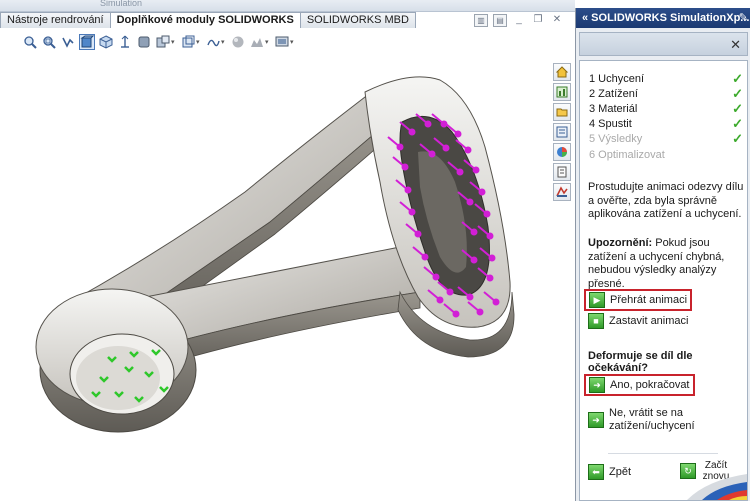  Describe the element at coordinates (666, 93) in the screenshot. I see `step-loads: 2 Zatížení ✓` at that location.